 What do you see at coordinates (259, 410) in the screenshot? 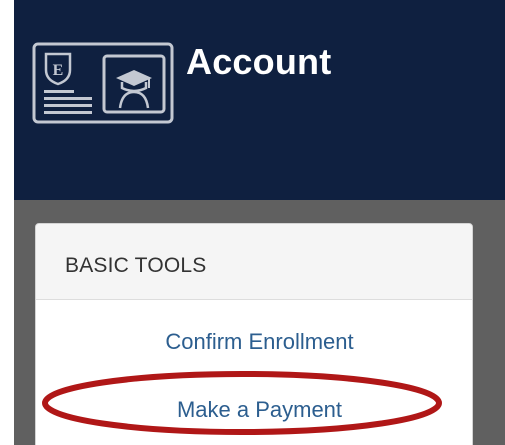
I see `make-a-payment-link: Make a Payment` at bounding box center [259, 410].